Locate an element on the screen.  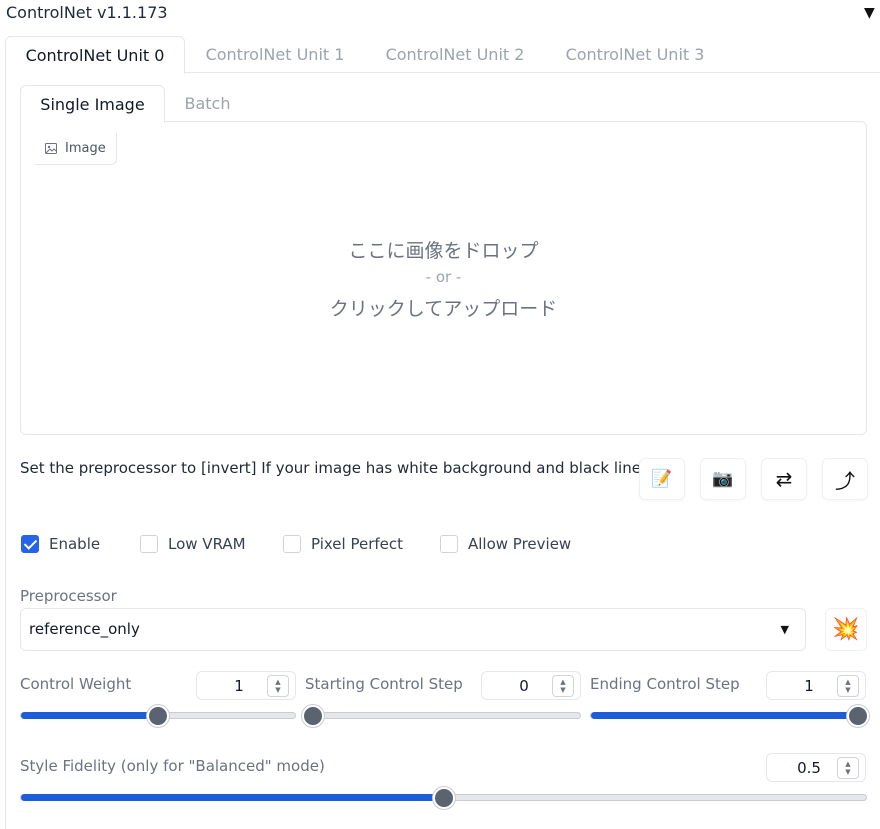
chevron-down-icon: ▼ is located at coordinates (784, 629).